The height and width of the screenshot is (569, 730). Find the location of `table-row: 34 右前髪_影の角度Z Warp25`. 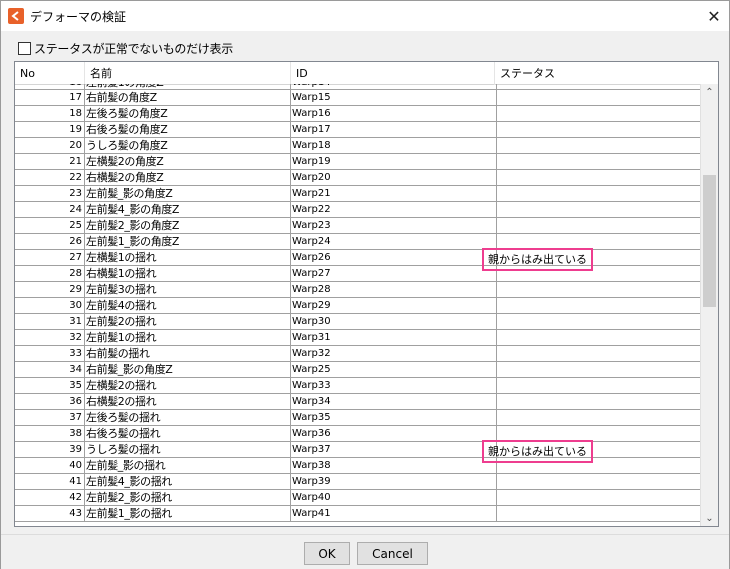

table-row: 34 右前髪_影の角度Z Warp25 is located at coordinates (358, 370).